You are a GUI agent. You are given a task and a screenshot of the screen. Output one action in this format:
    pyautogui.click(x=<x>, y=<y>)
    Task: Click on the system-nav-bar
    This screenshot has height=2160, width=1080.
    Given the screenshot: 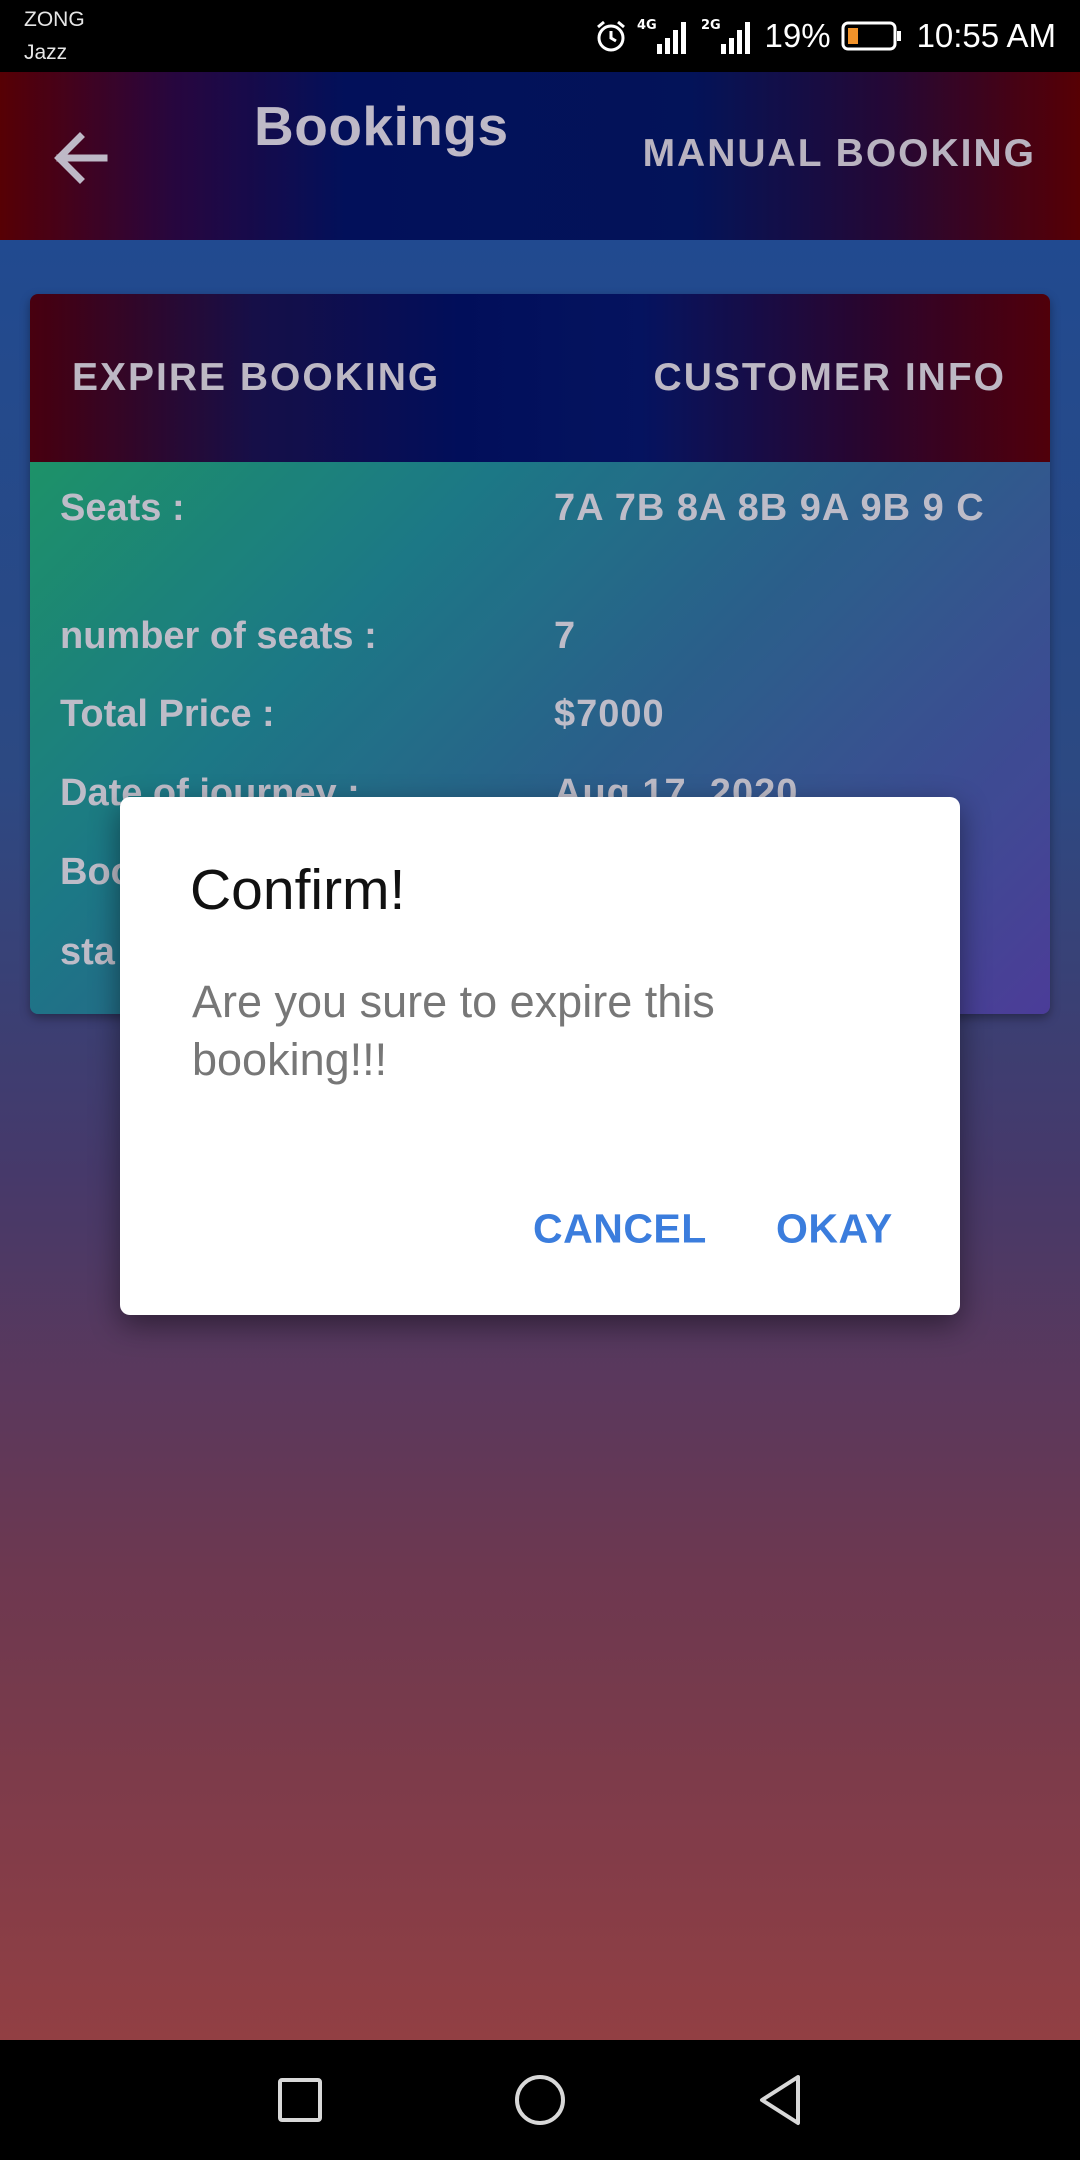 What is the action you would take?
    pyautogui.click(x=540, y=2100)
    